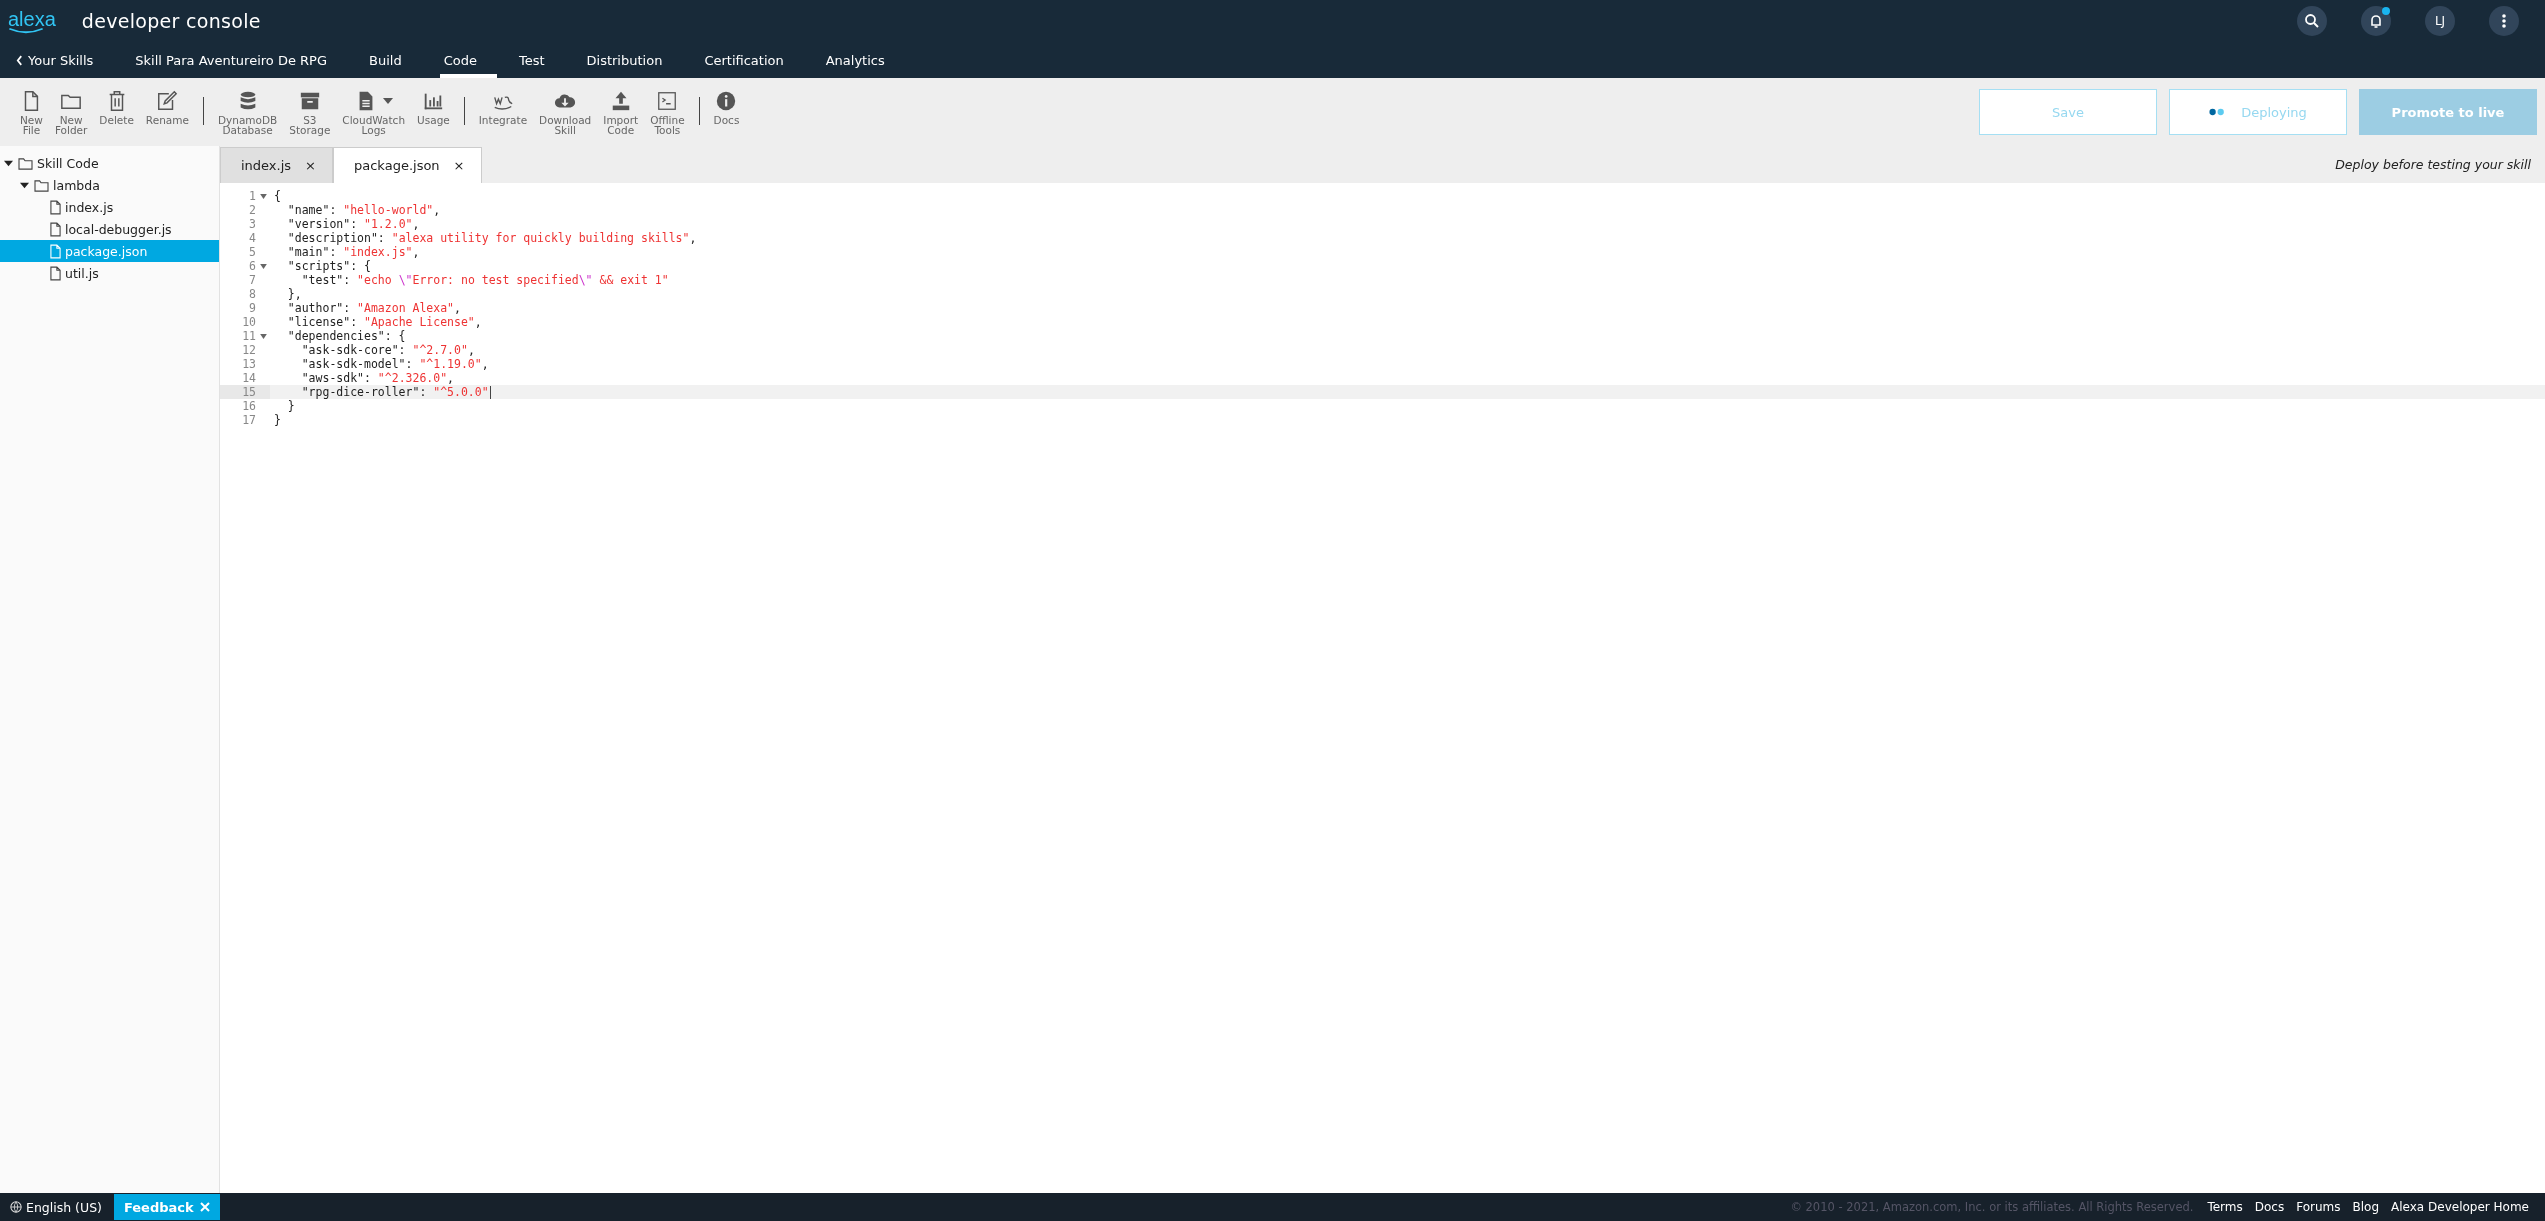 This screenshot has height=1221, width=2545. I want to click on archive-box-icon, so click(309, 101).